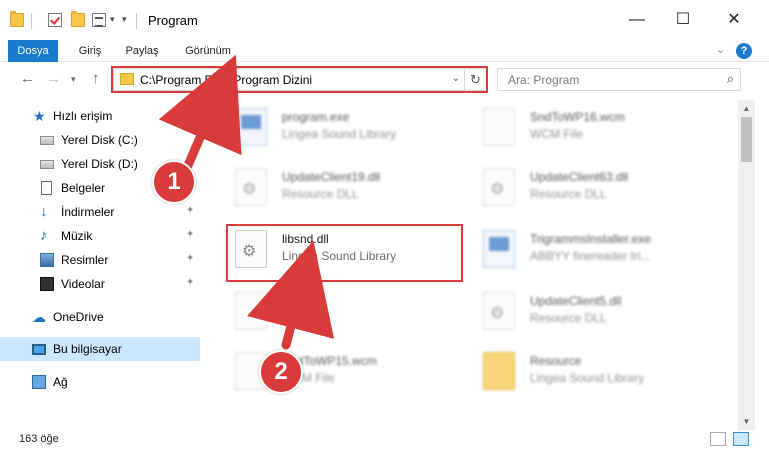  Describe the element at coordinates (208, 51) in the screenshot. I see `tab-view: Görünüm` at that location.